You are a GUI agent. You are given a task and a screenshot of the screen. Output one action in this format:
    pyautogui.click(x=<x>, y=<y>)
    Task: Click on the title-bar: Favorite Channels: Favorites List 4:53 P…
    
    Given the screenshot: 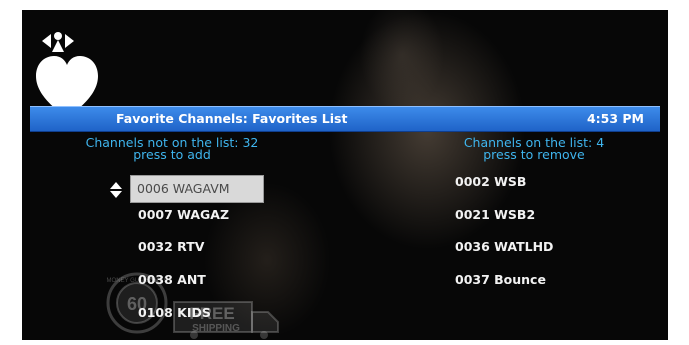 What is the action you would take?
    pyautogui.click(x=345, y=119)
    